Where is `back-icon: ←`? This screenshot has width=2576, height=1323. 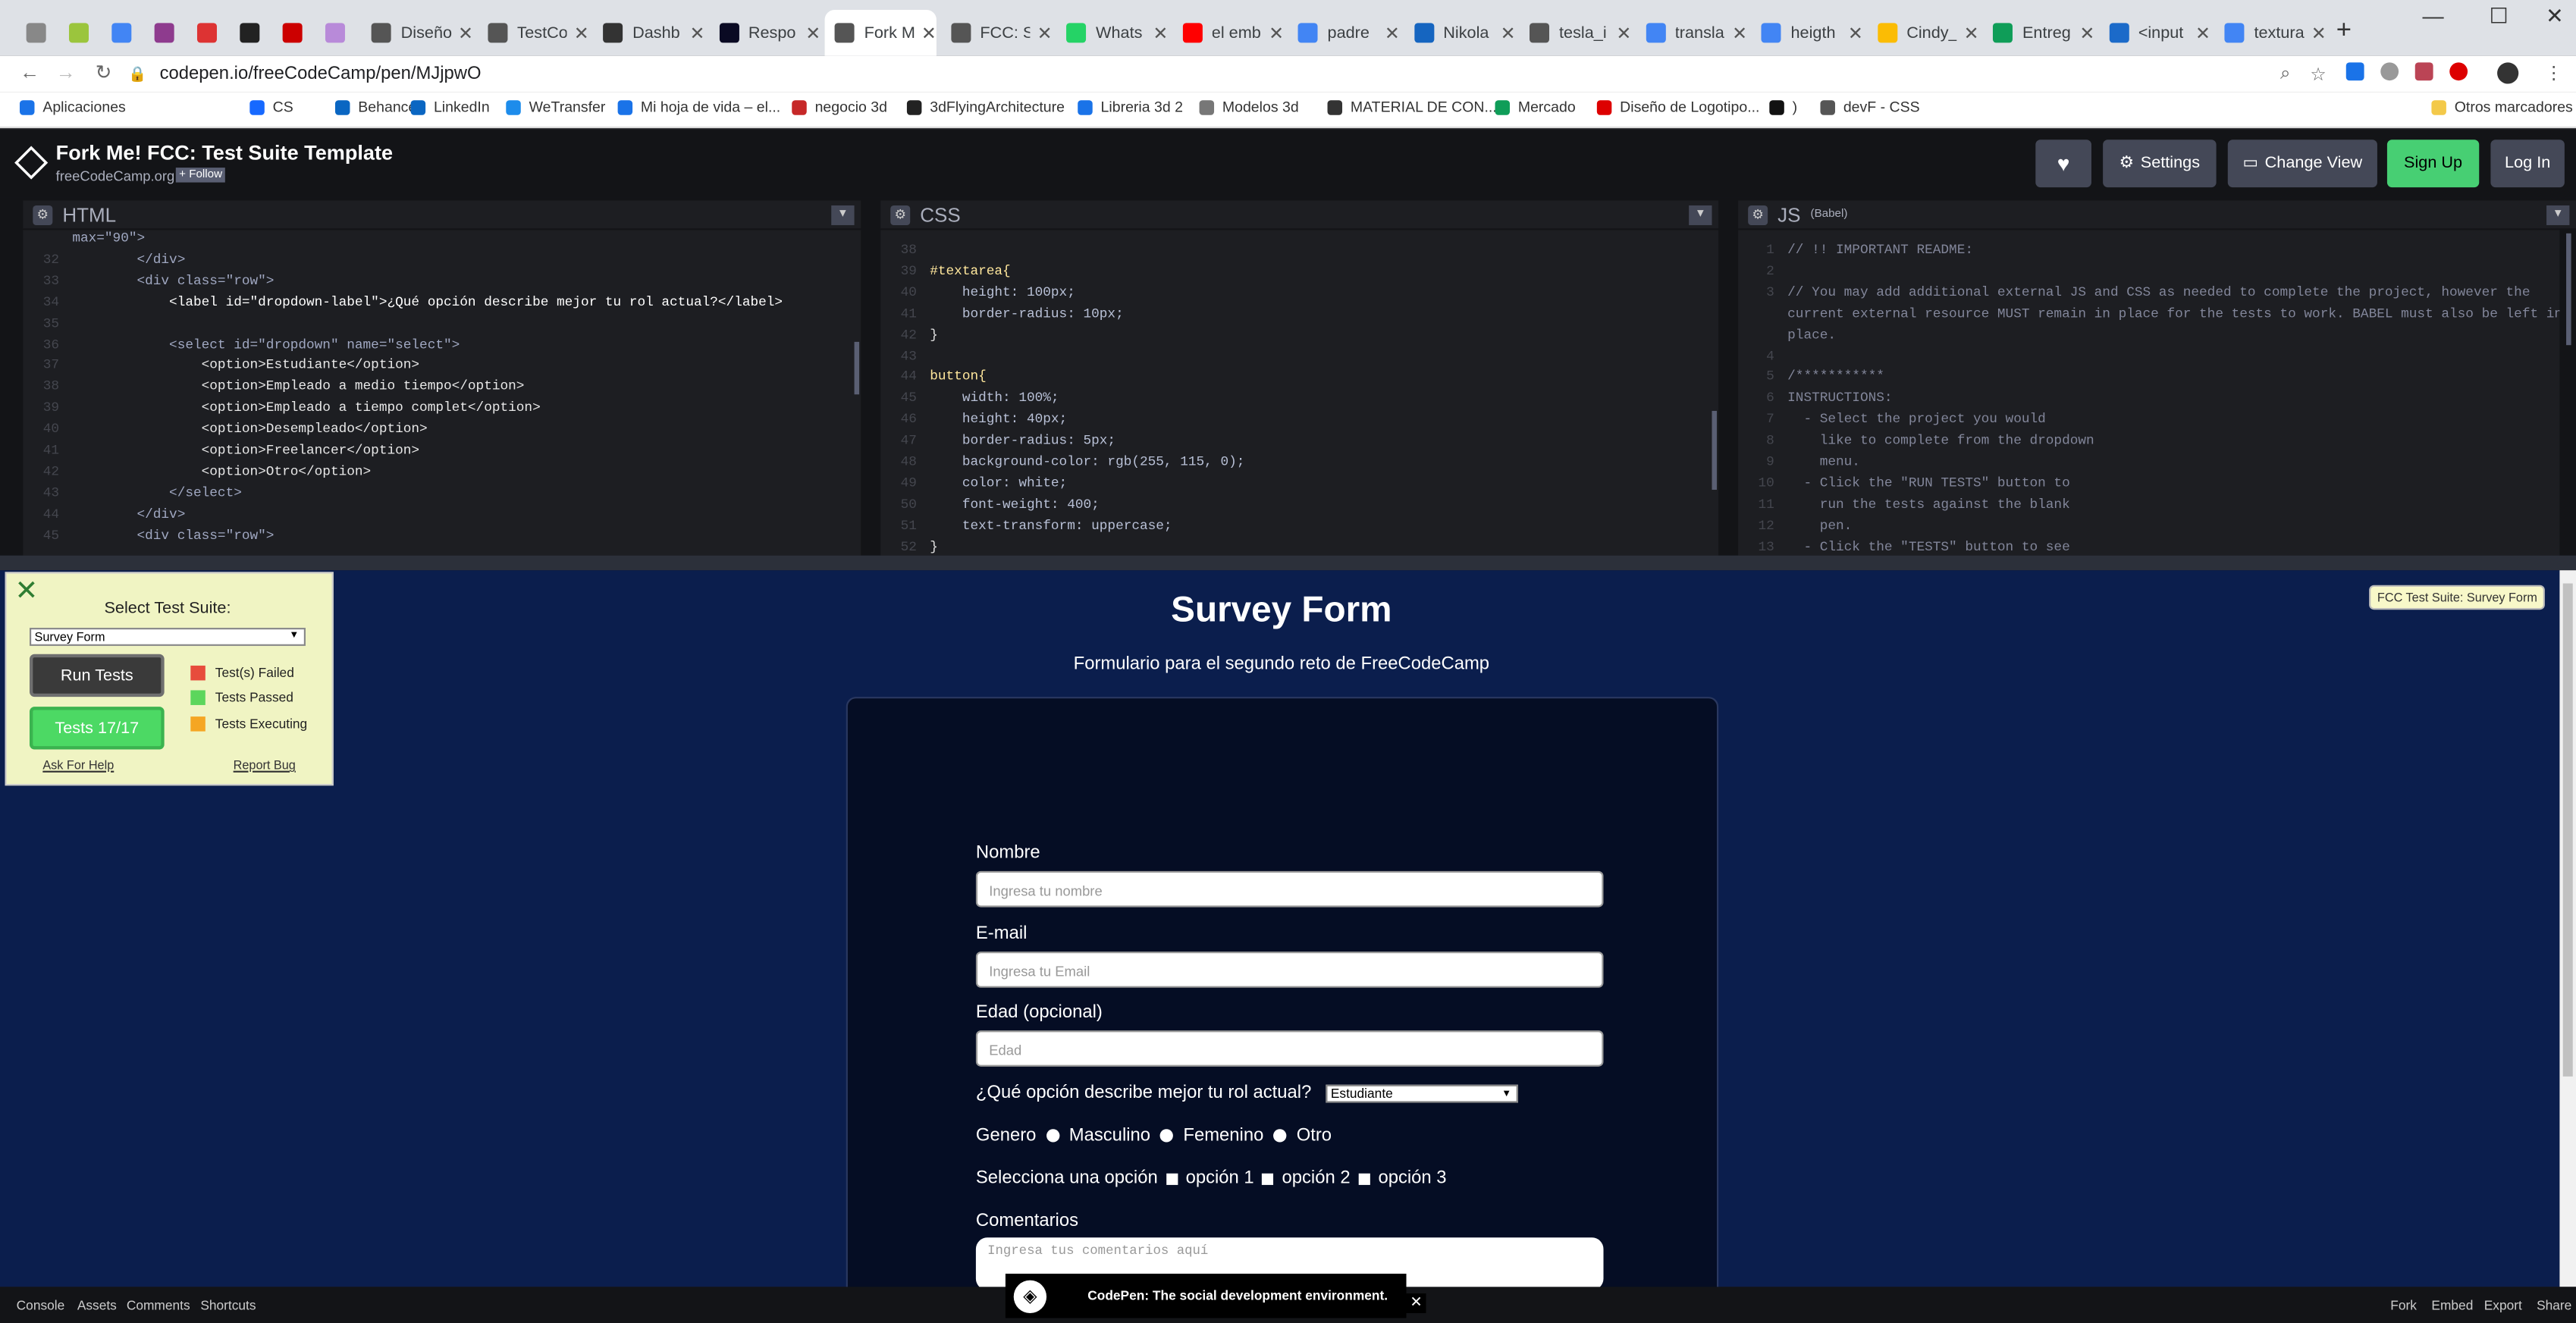
back-icon: ← is located at coordinates (29, 72).